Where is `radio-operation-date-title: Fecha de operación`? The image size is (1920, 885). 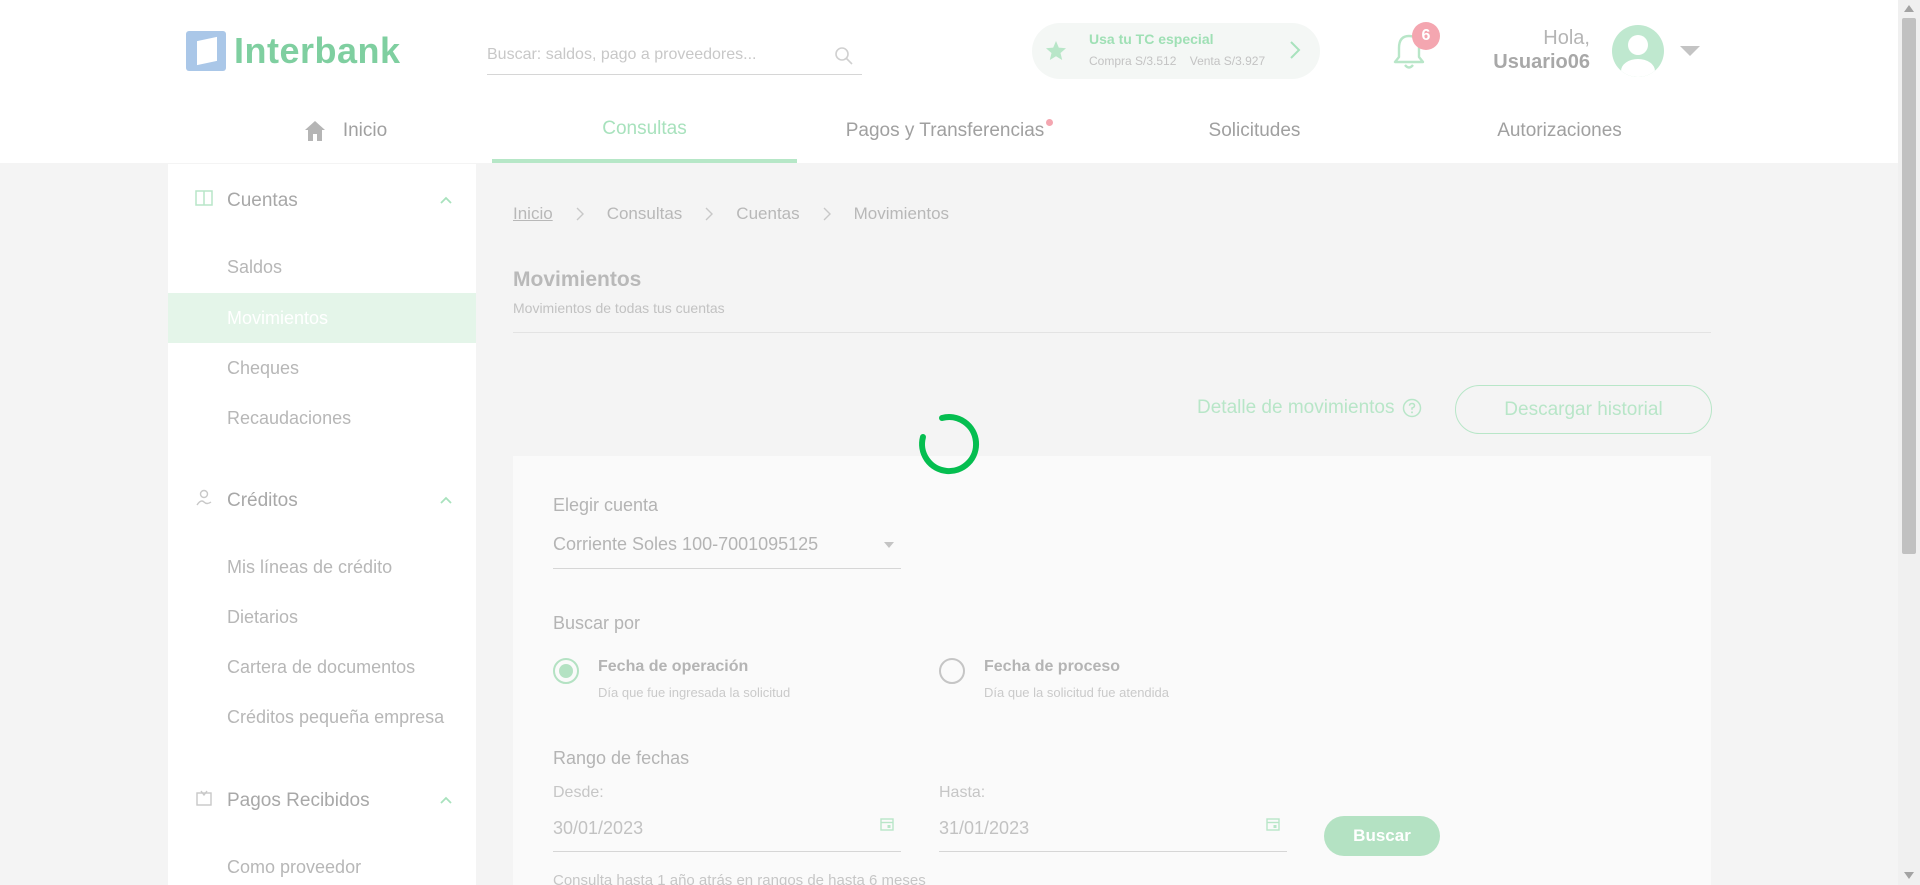 radio-operation-date-title: Fecha de operación is located at coordinates (673, 666).